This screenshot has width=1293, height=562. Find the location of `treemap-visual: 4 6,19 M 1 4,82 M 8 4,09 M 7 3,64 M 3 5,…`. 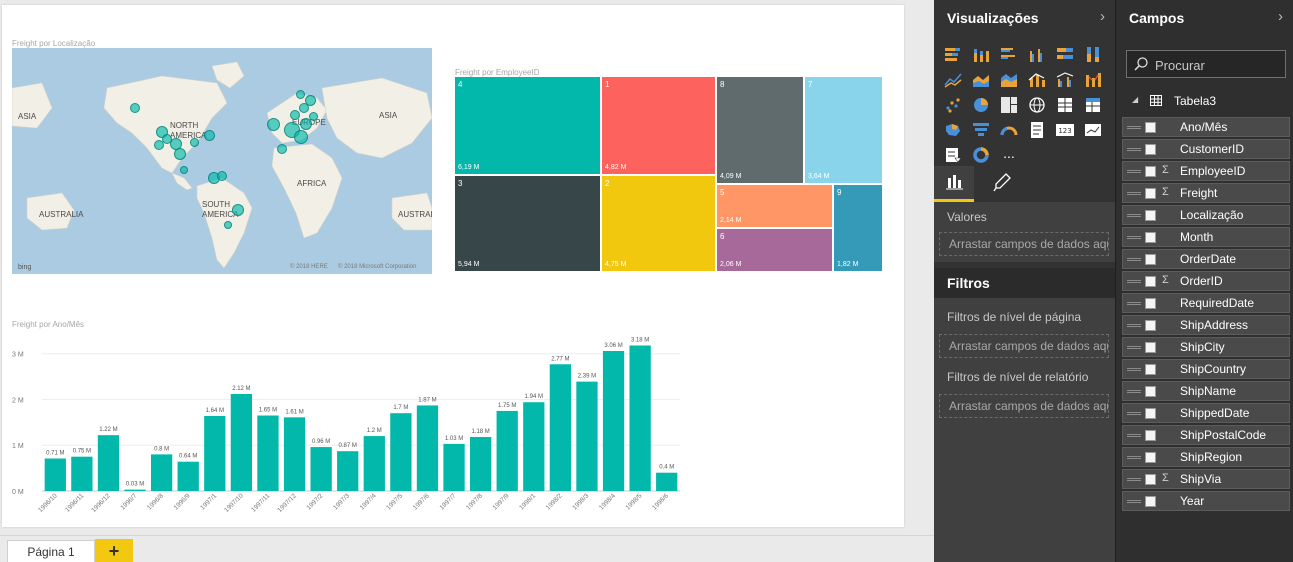

treemap-visual: 4 6,19 M 1 4,82 M 8 4,09 M 7 3,64 M 3 5,… is located at coordinates (668, 174).